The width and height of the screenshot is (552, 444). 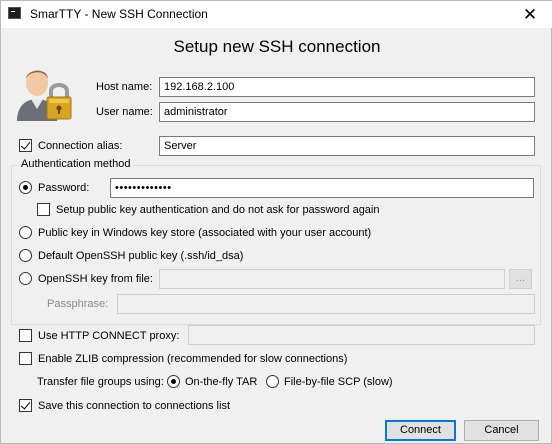 What do you see at coordinates (361, 335) in the screenshot?
I see `http-proxy-field` at bounding box center [361, 335].